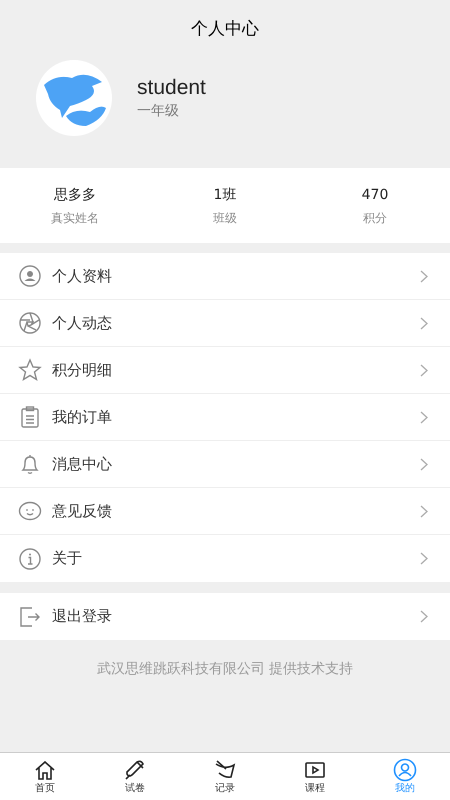 Image resolution: width=450 pixels, height=800 pixels. I want to click on logout-icon, so click(30, 616).